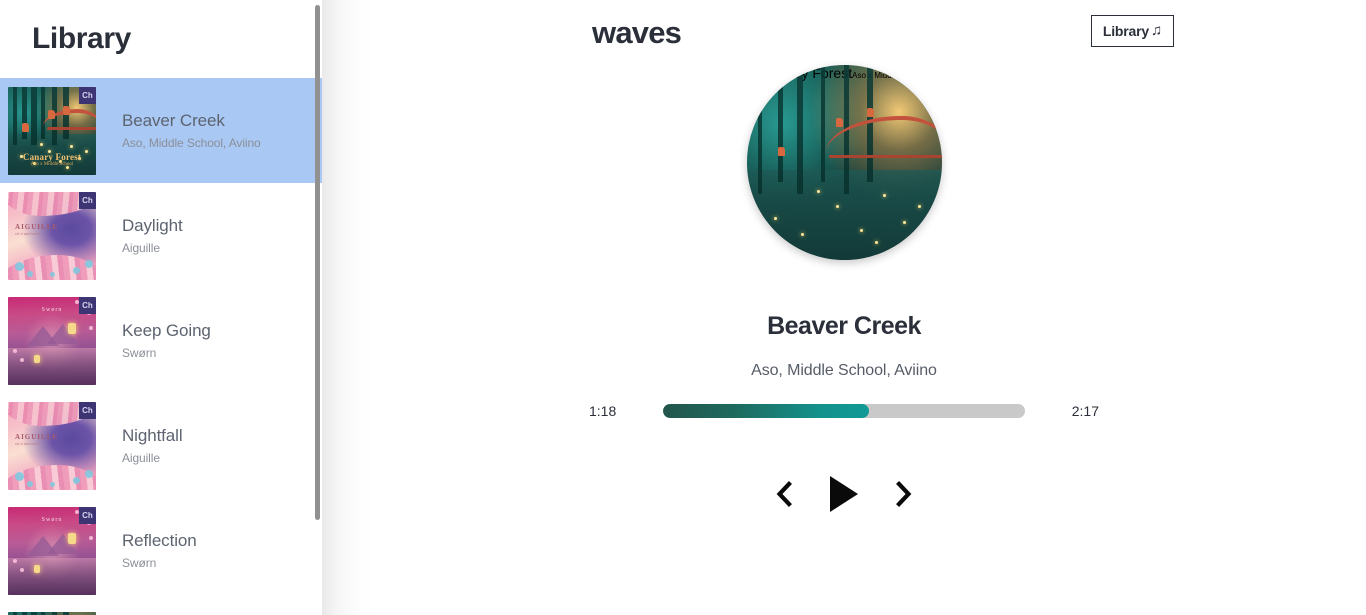 The width and height of the screenshot is (1366, 615). Describe the element at coordinates (166, 330) in the screenshot. I see `track-title: Keep Going` at that location.